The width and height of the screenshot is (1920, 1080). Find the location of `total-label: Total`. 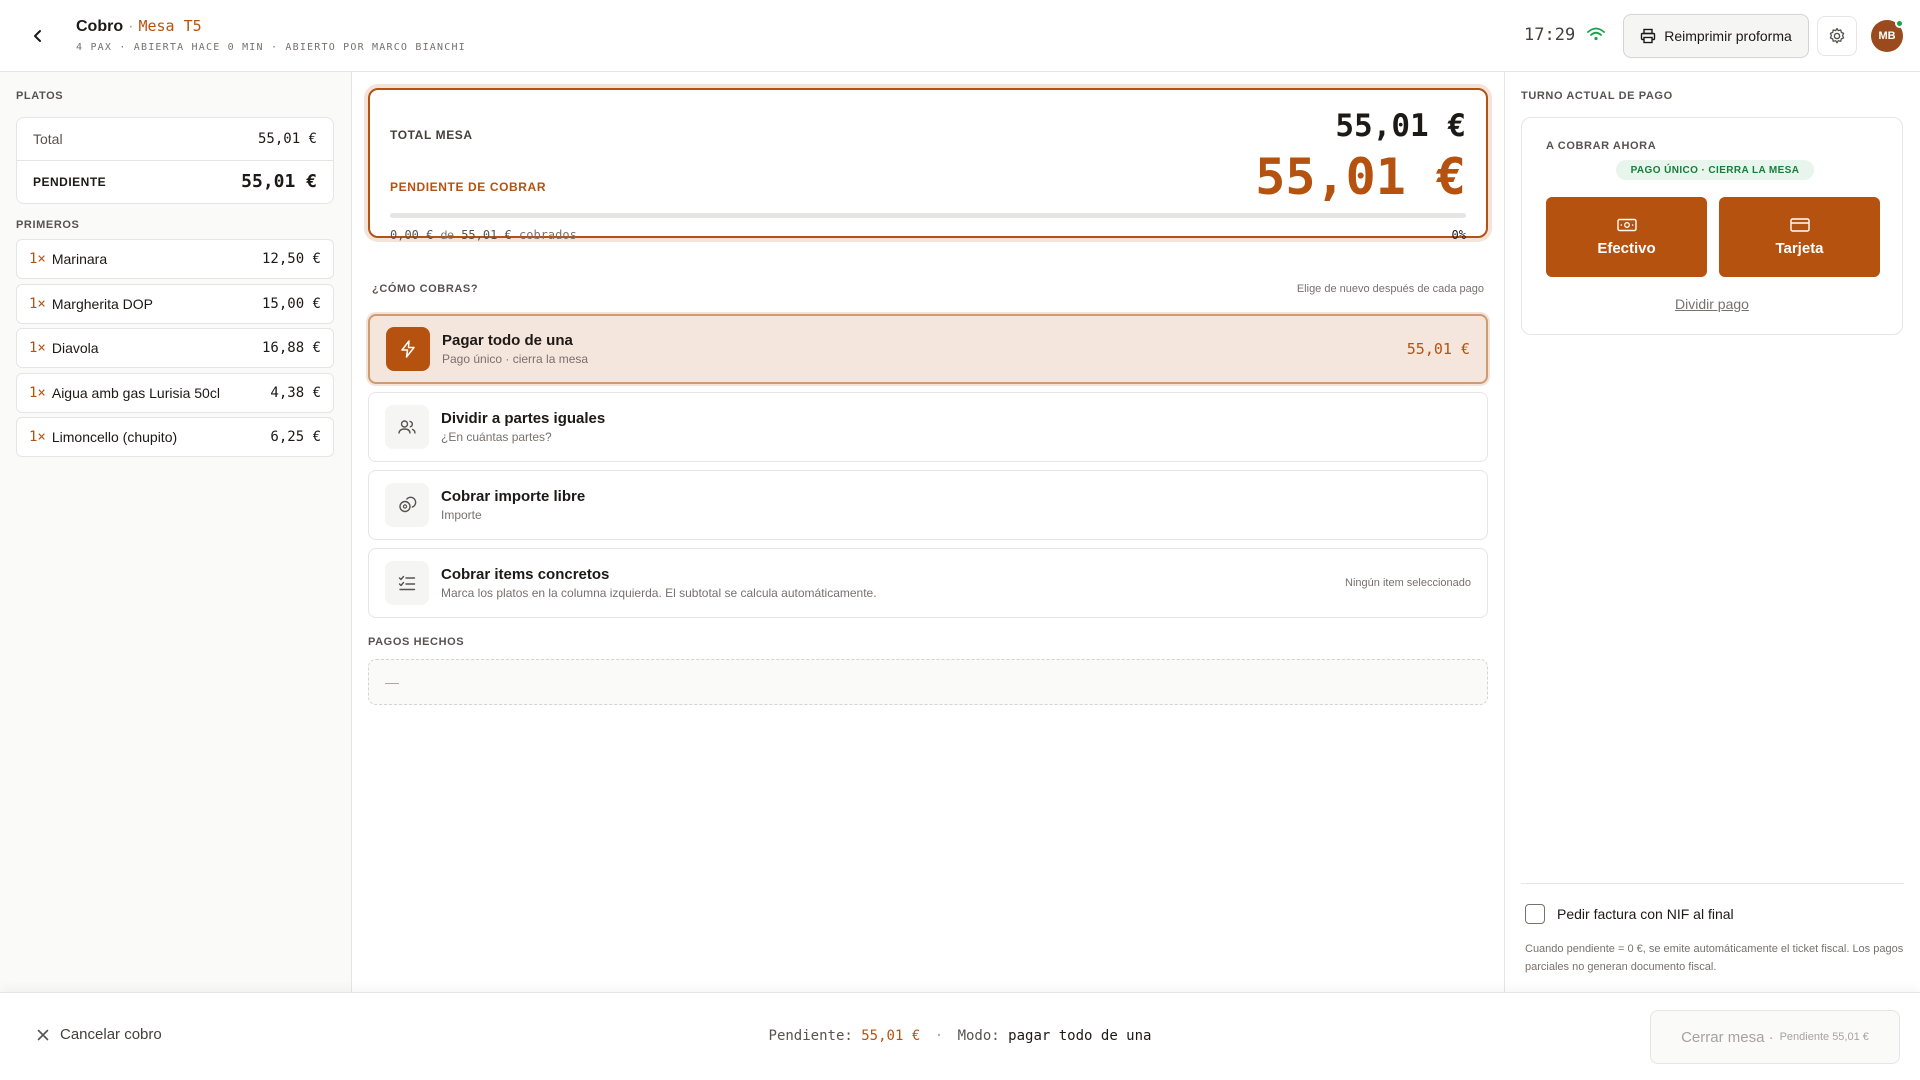

total-label: Total is located at coordinates (48, 139).